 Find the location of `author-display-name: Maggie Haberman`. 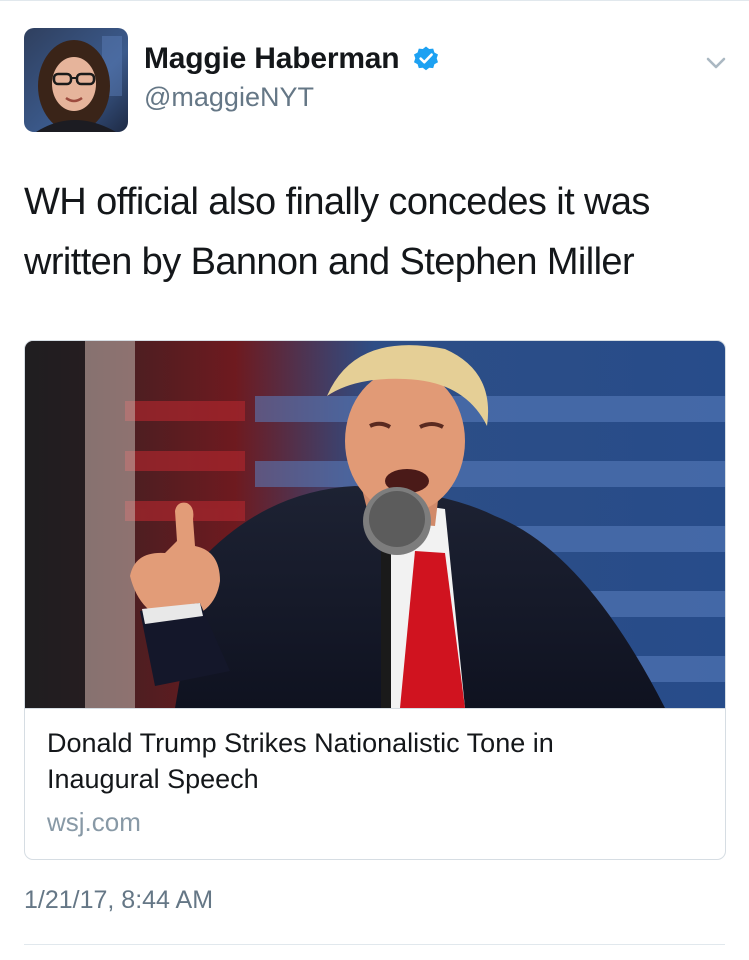

author-display-name: Maggie Haberman is located at coordinates (272, 59).